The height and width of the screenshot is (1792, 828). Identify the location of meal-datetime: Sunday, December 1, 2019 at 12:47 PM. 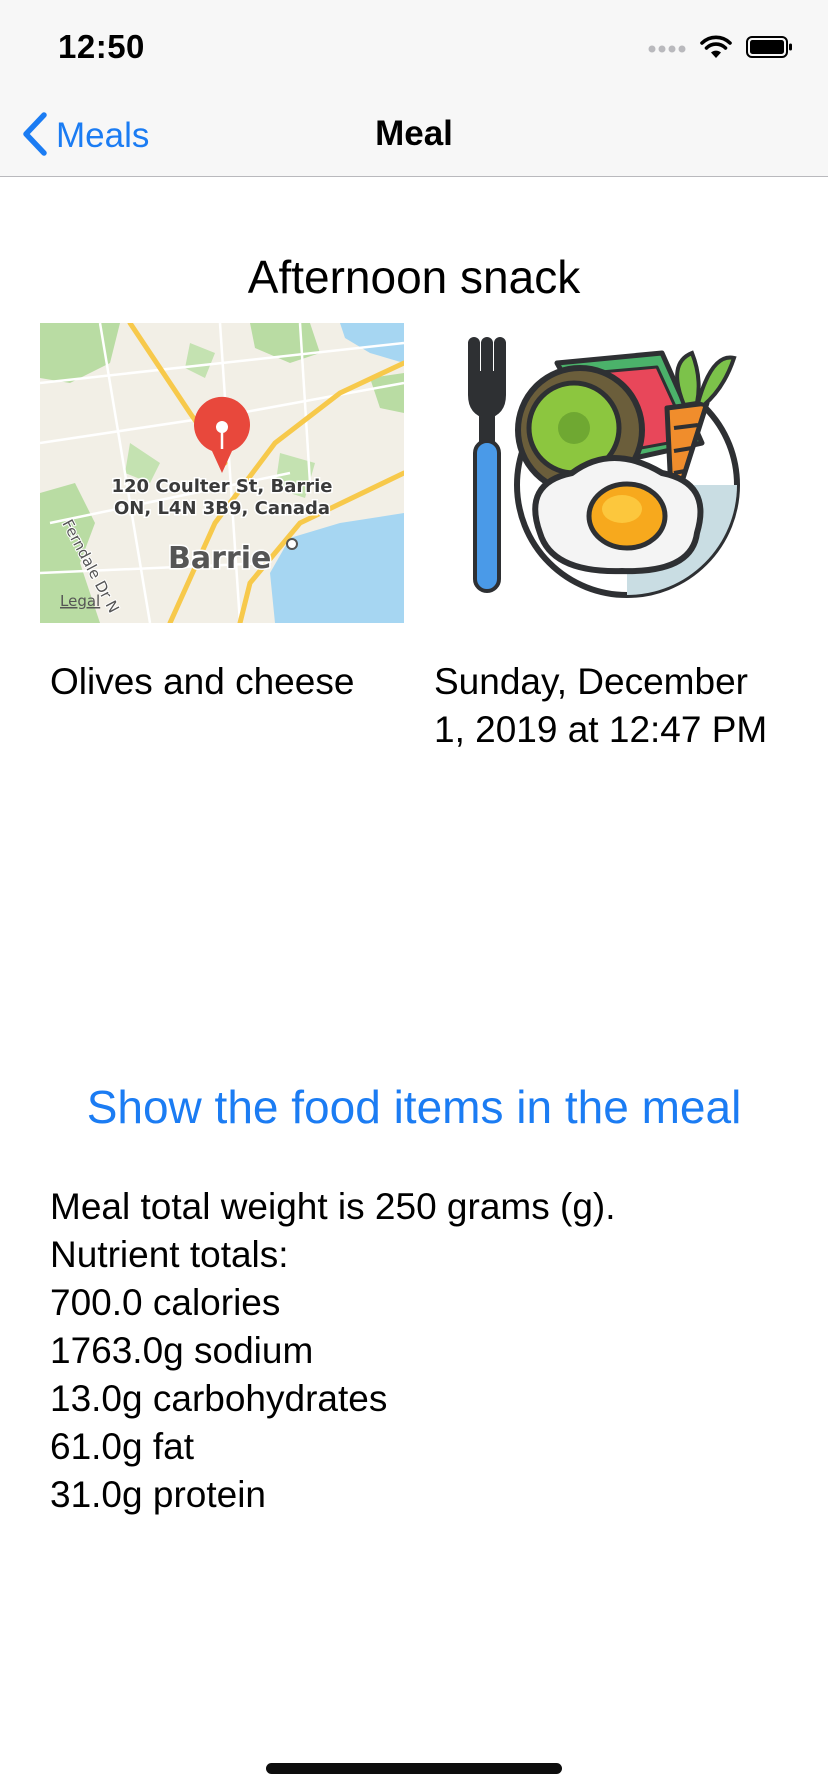
(601, 705).